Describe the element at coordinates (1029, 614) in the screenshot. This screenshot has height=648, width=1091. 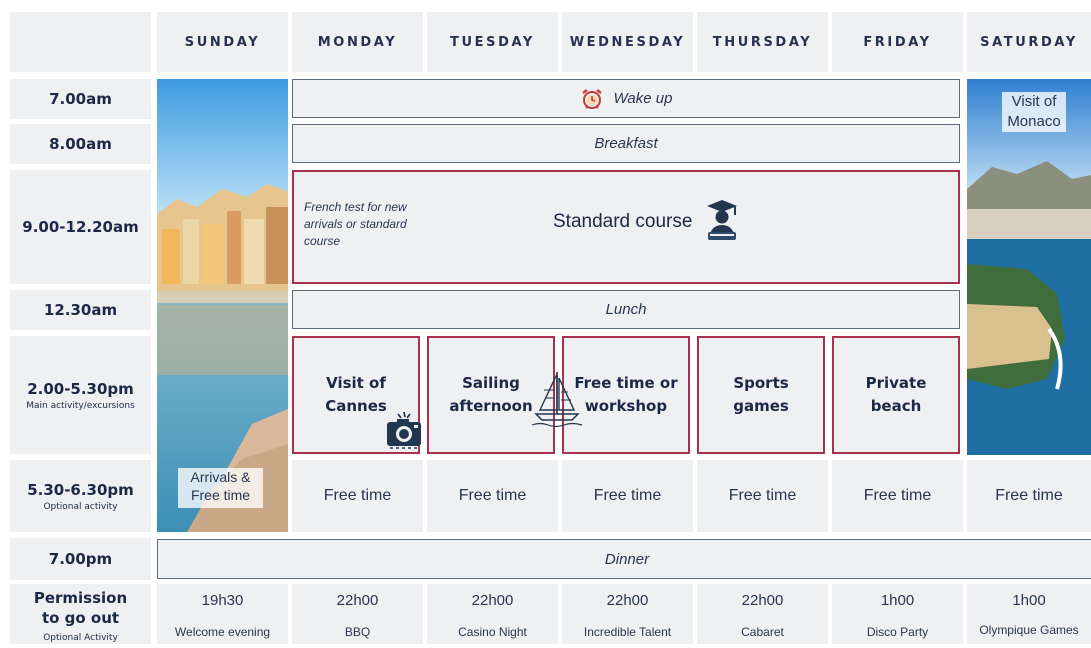
I see `evening-saturday: 1h00 Olympique Games` at that location.